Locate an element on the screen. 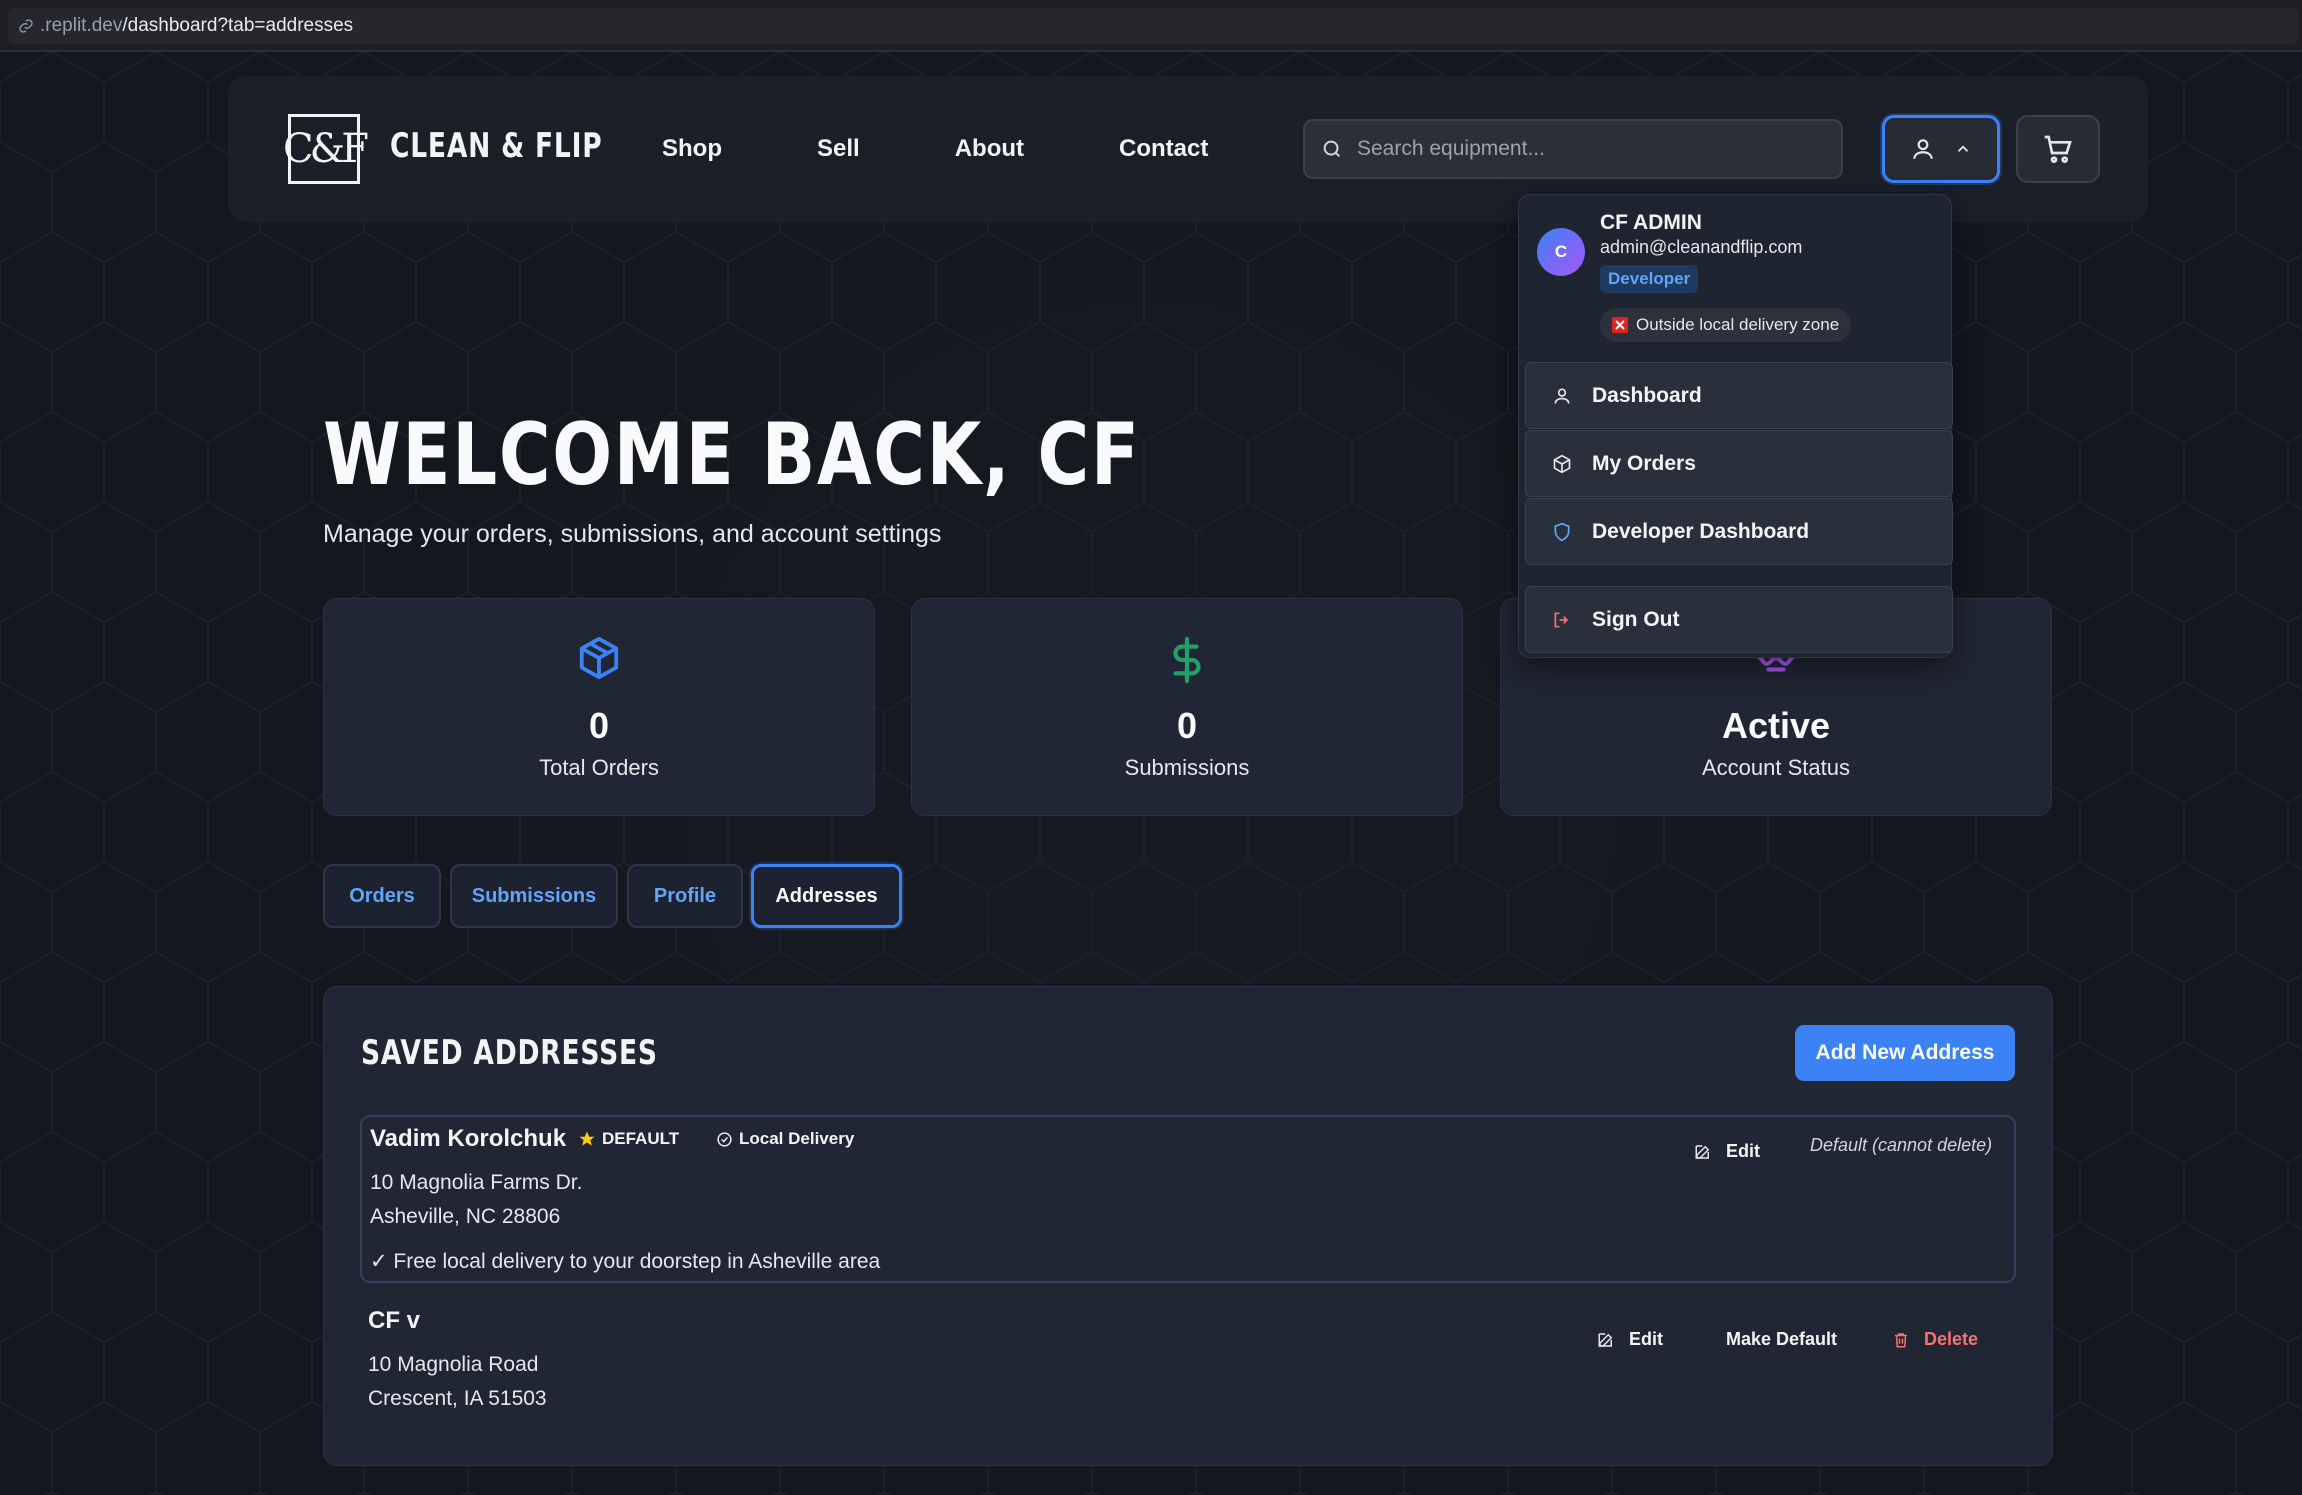  delete-label: Delete is located at coordinates (1951, 1339).